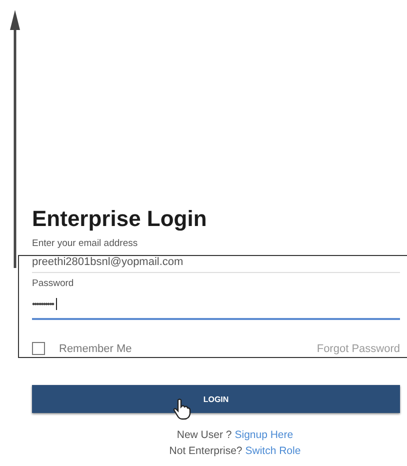 The image size is (407, 466). Describe the element at coordinates (85, 244) in the screenshot. I see `email-label: Enter your email address` at that location.